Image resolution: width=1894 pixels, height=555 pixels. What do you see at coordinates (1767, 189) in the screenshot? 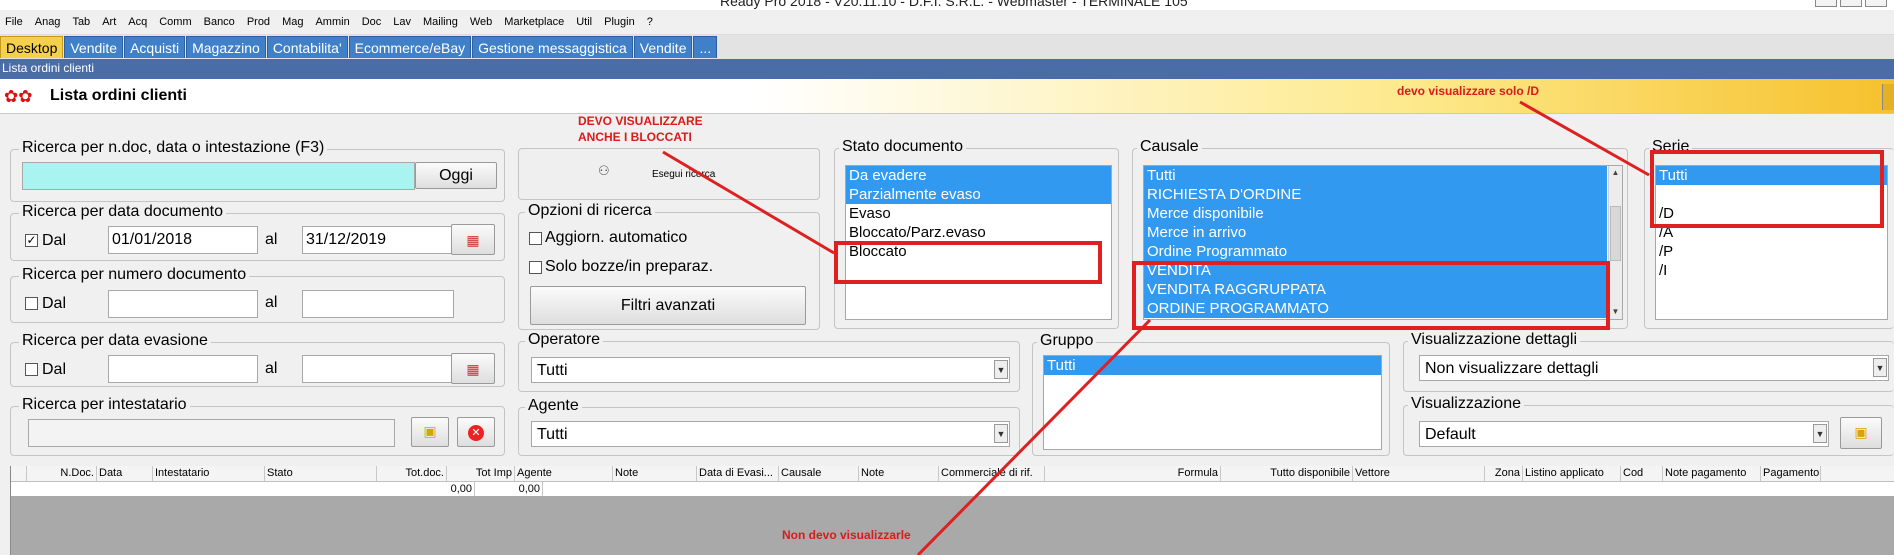
I see `highlight-serie` at bounding box center [1767, 189].